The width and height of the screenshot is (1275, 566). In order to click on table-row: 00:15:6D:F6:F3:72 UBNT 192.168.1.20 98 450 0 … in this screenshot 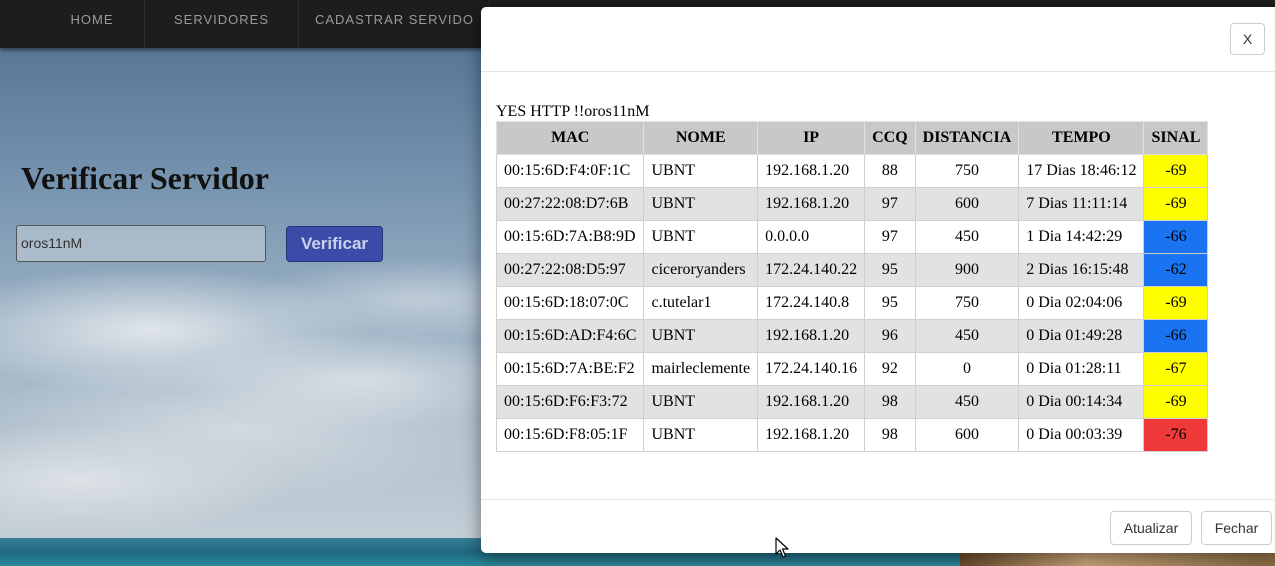, I will do `click(852, 402)`.